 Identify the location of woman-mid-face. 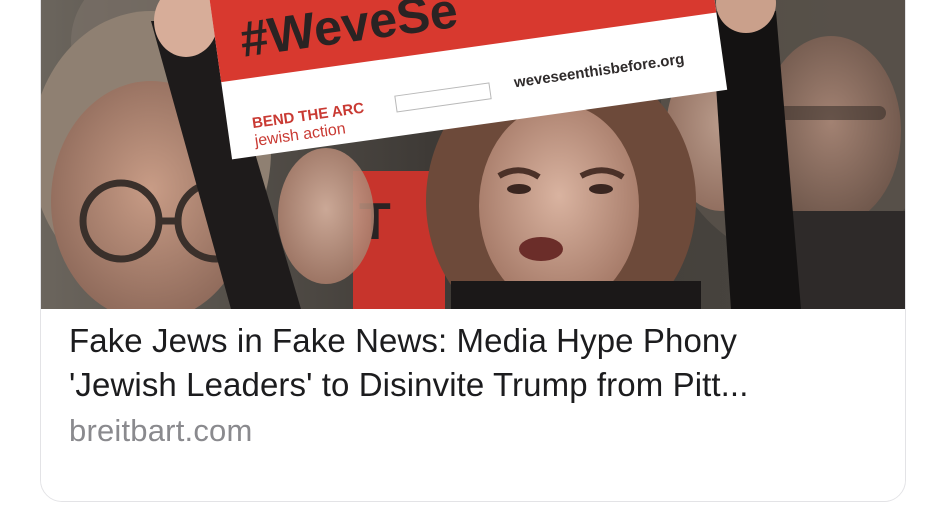
(326, 216).